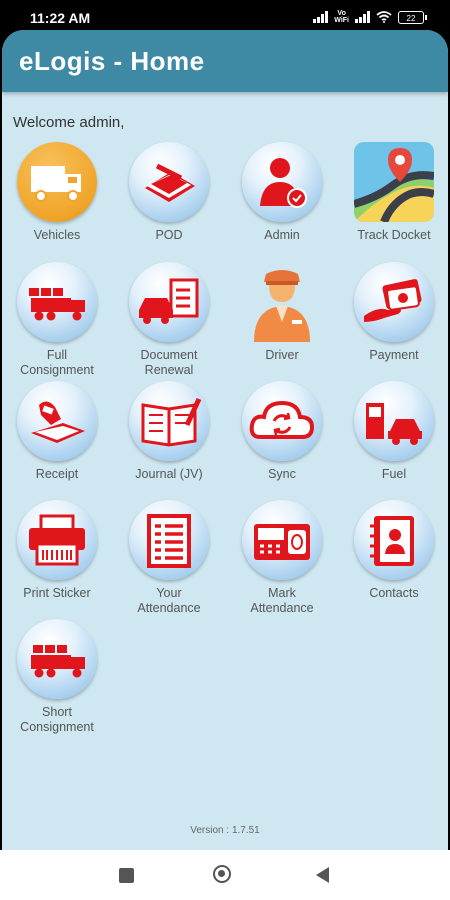  I want to click on tile-fuel: Fuel, so click(393, 431).